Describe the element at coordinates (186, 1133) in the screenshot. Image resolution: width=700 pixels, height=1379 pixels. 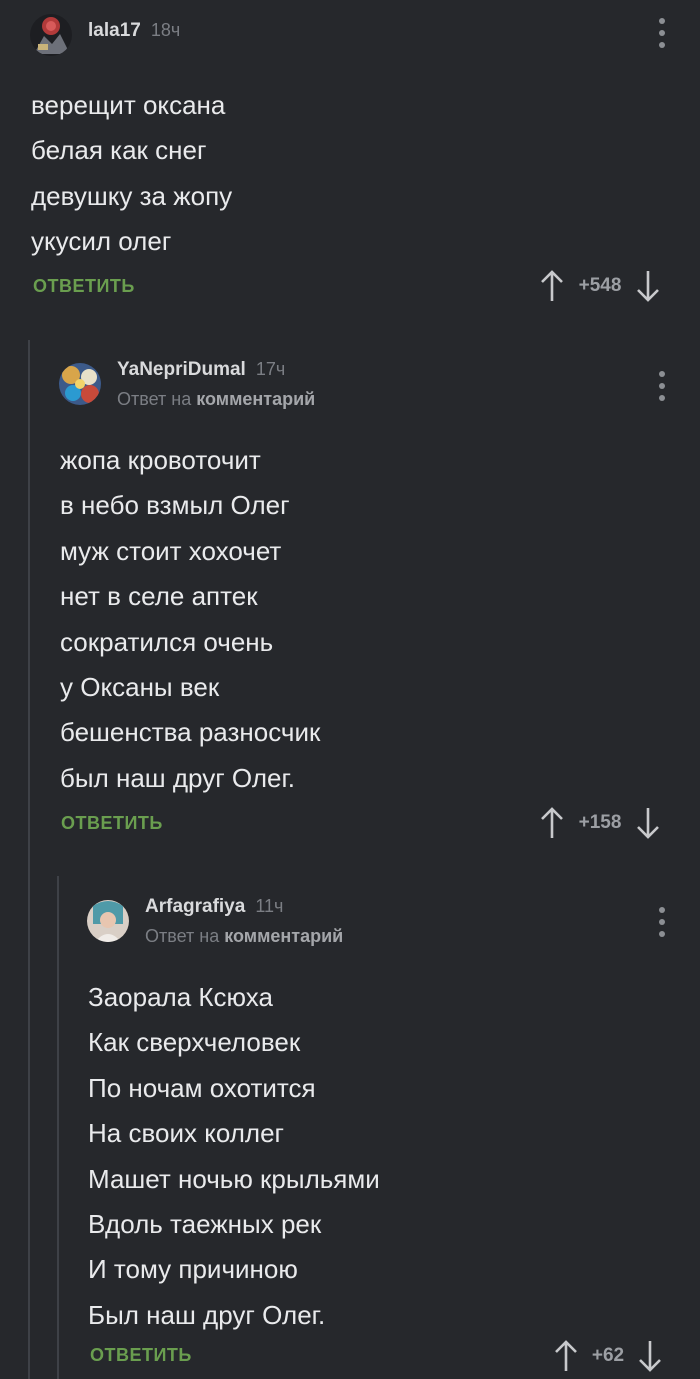
I see `comment-line: На своих коллег` at that location.